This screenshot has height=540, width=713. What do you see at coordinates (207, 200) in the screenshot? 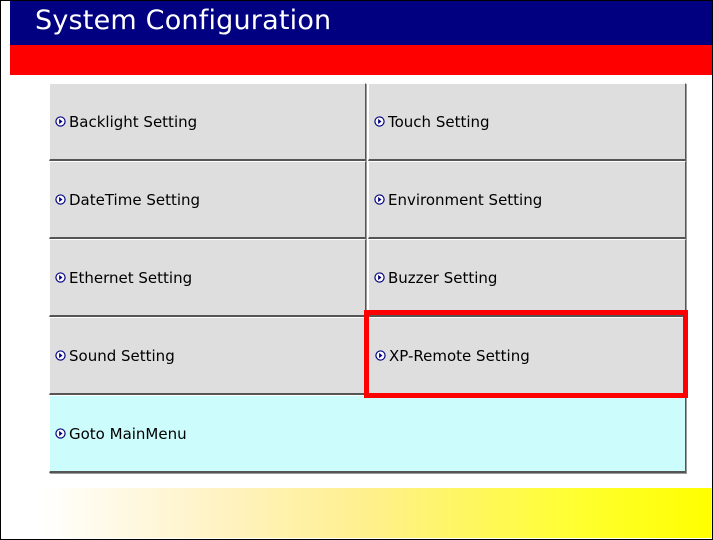
I see `datetime-setting-button: DateTime Setting` at bounding box center [207, 200].